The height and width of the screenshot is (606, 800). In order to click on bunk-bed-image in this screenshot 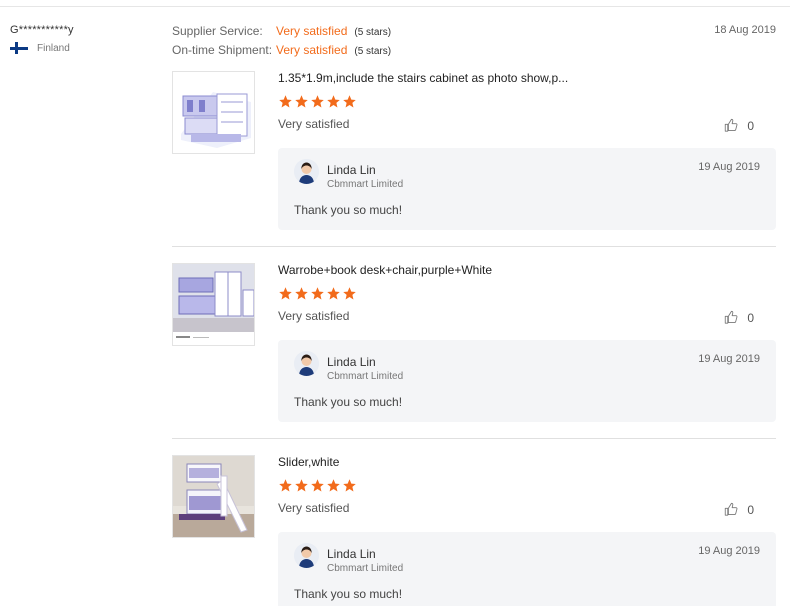, I will do `click(213, 112)`.